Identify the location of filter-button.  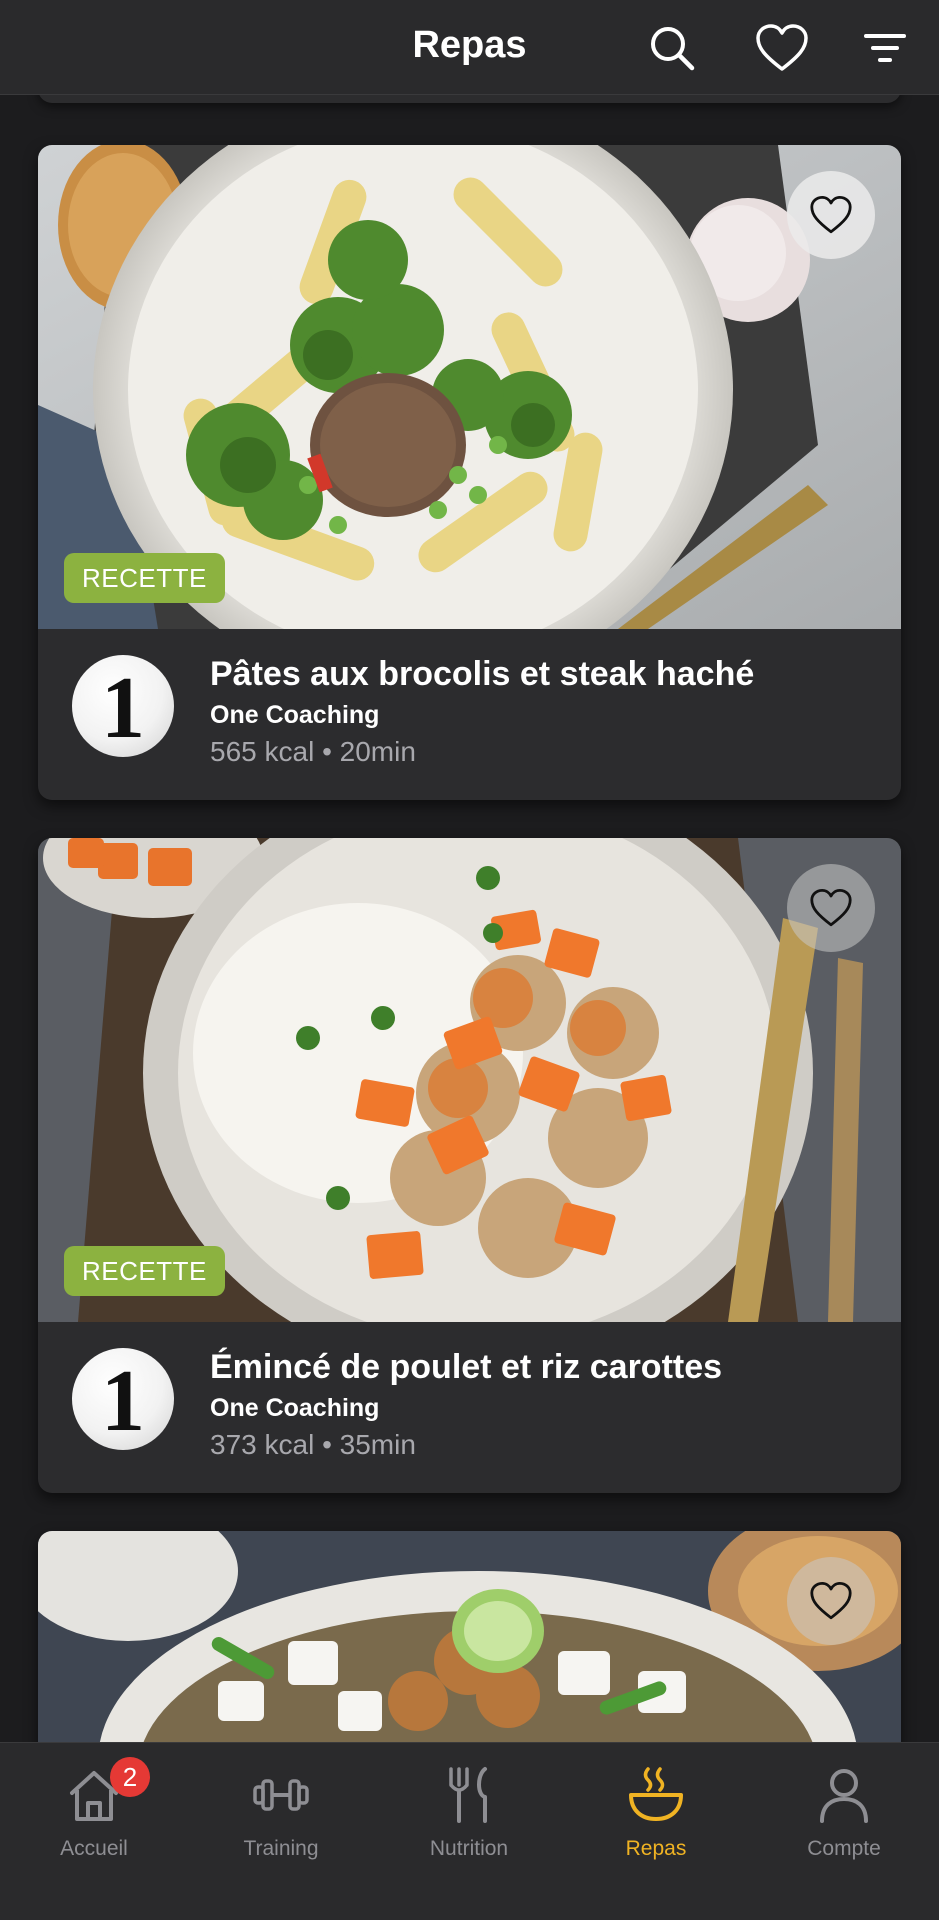
(885, 48).